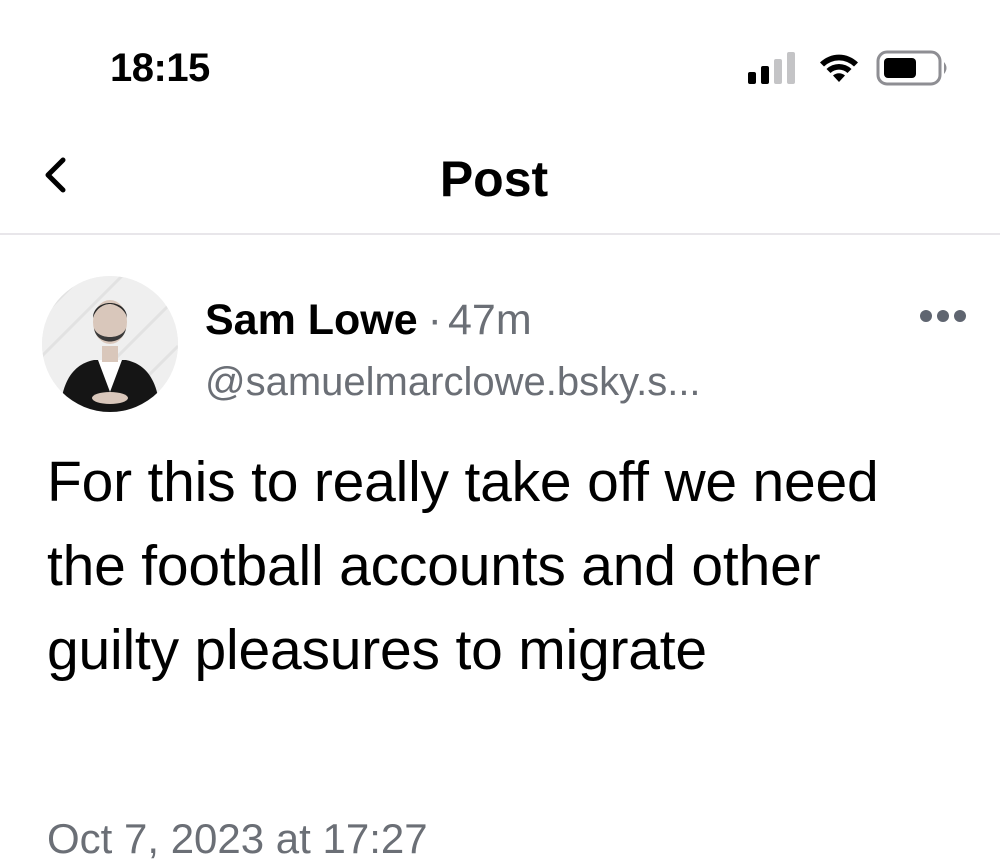 This screenshot has width=1000, height=866. I want to click on status-time: 18:15, so click(160, 68).